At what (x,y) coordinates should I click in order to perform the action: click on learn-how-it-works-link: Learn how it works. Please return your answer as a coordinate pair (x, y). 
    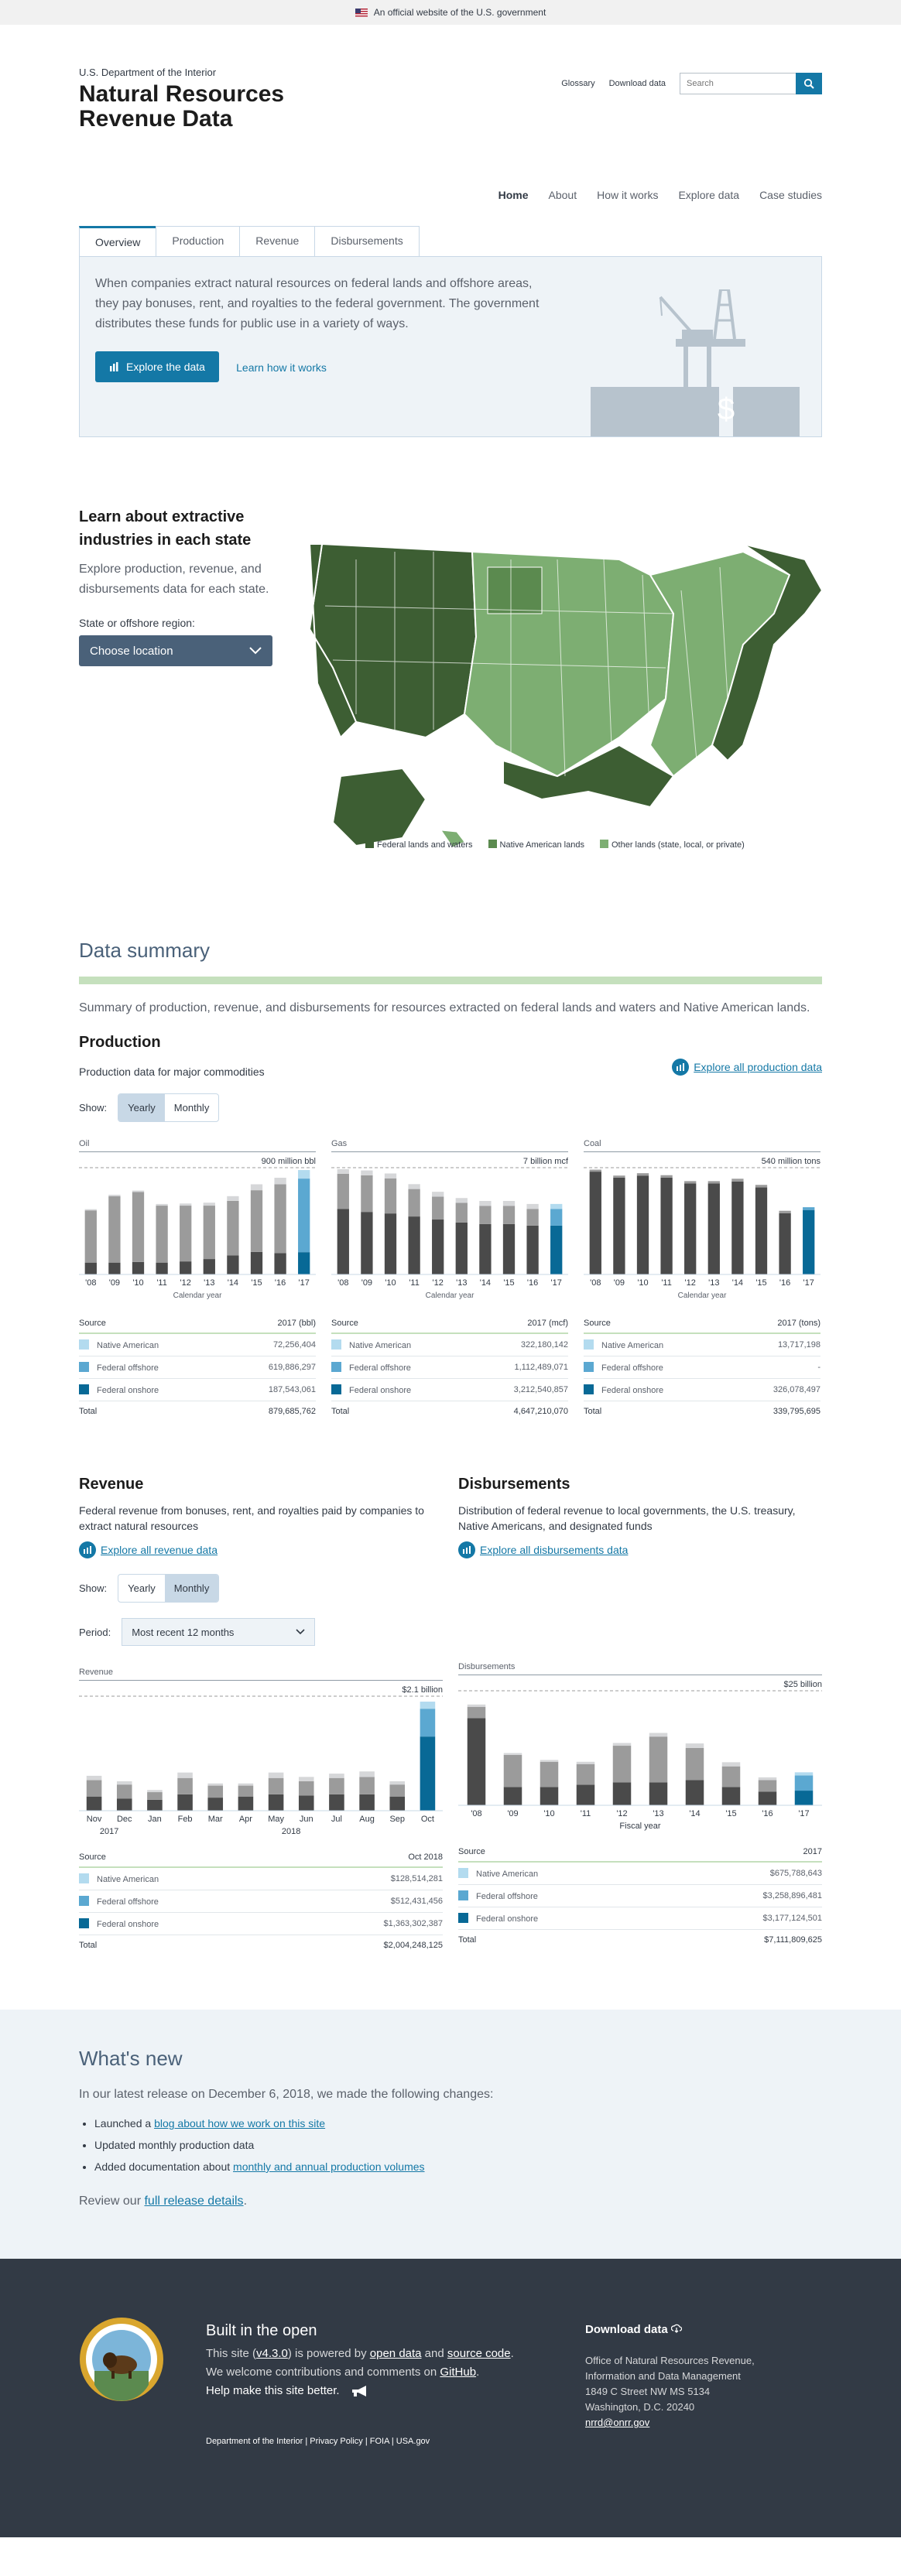
    Looking at the image, I should click on (281, 368).